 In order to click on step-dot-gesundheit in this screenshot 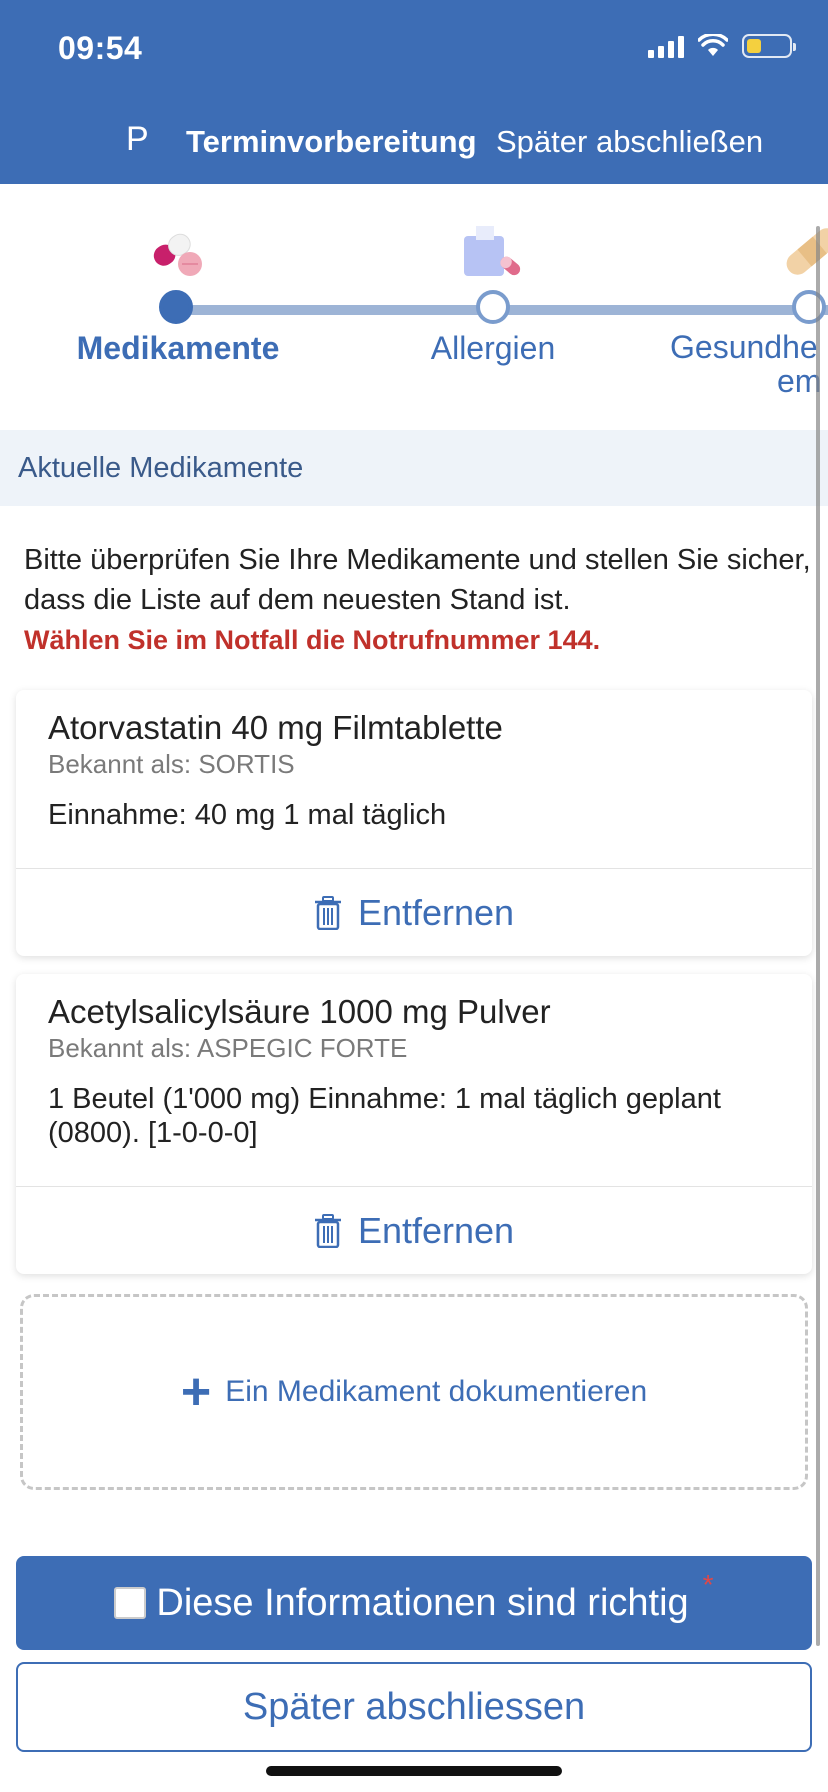, I will do `click(809, 307)`.